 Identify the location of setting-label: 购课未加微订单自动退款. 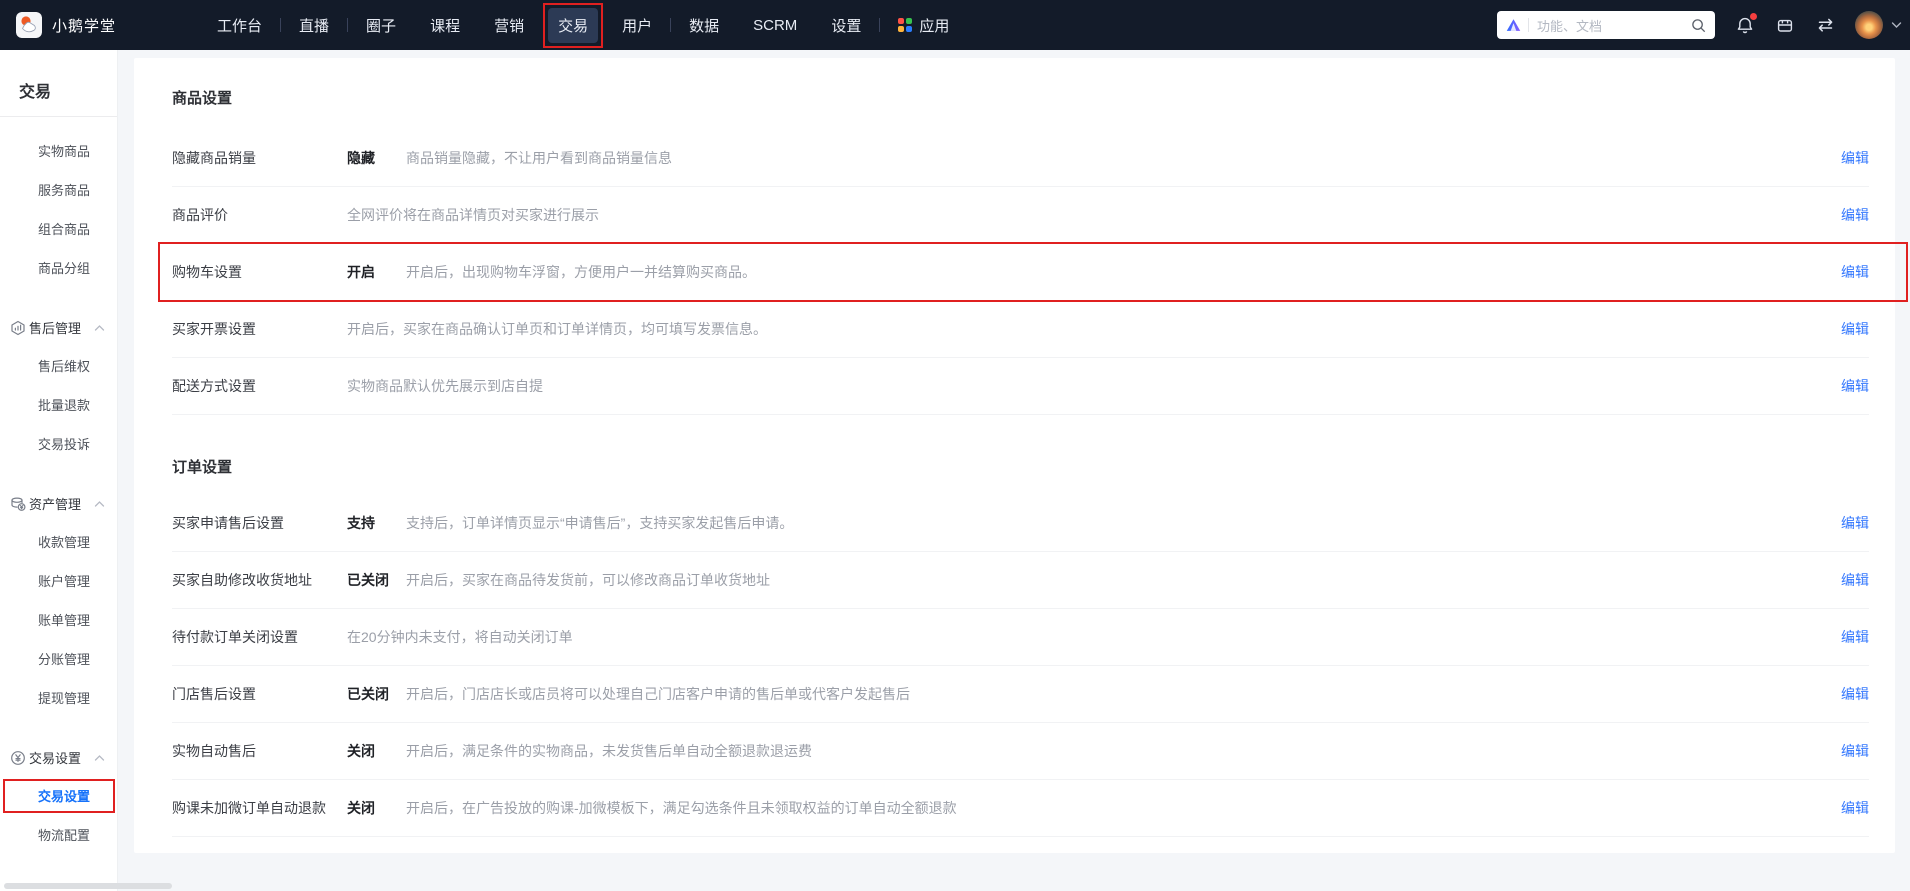
(249, 808).